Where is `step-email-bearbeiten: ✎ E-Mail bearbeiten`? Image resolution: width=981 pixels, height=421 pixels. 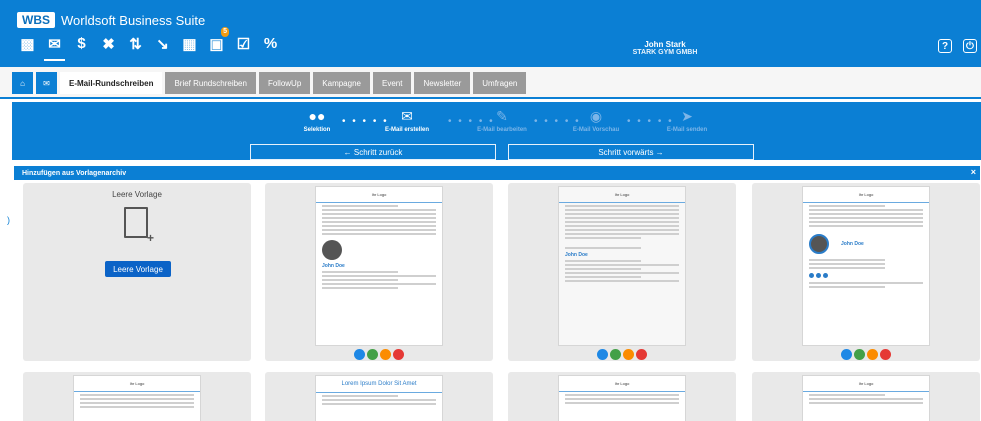
step-email-bearbeiten: ✎ E-Mail bearbeiten is located at coordinates (502, 120).